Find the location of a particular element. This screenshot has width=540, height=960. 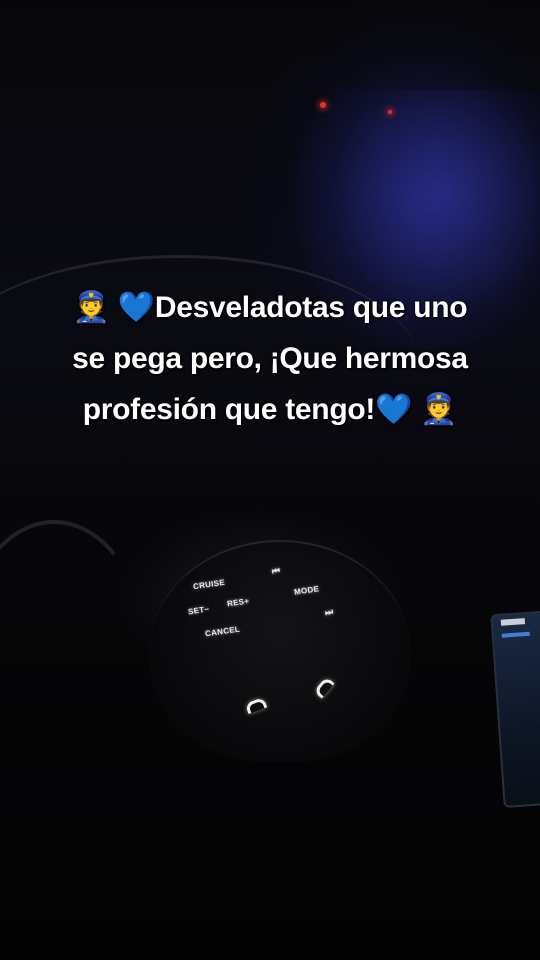

red-indicator-light is located at coordinates (323, 105).